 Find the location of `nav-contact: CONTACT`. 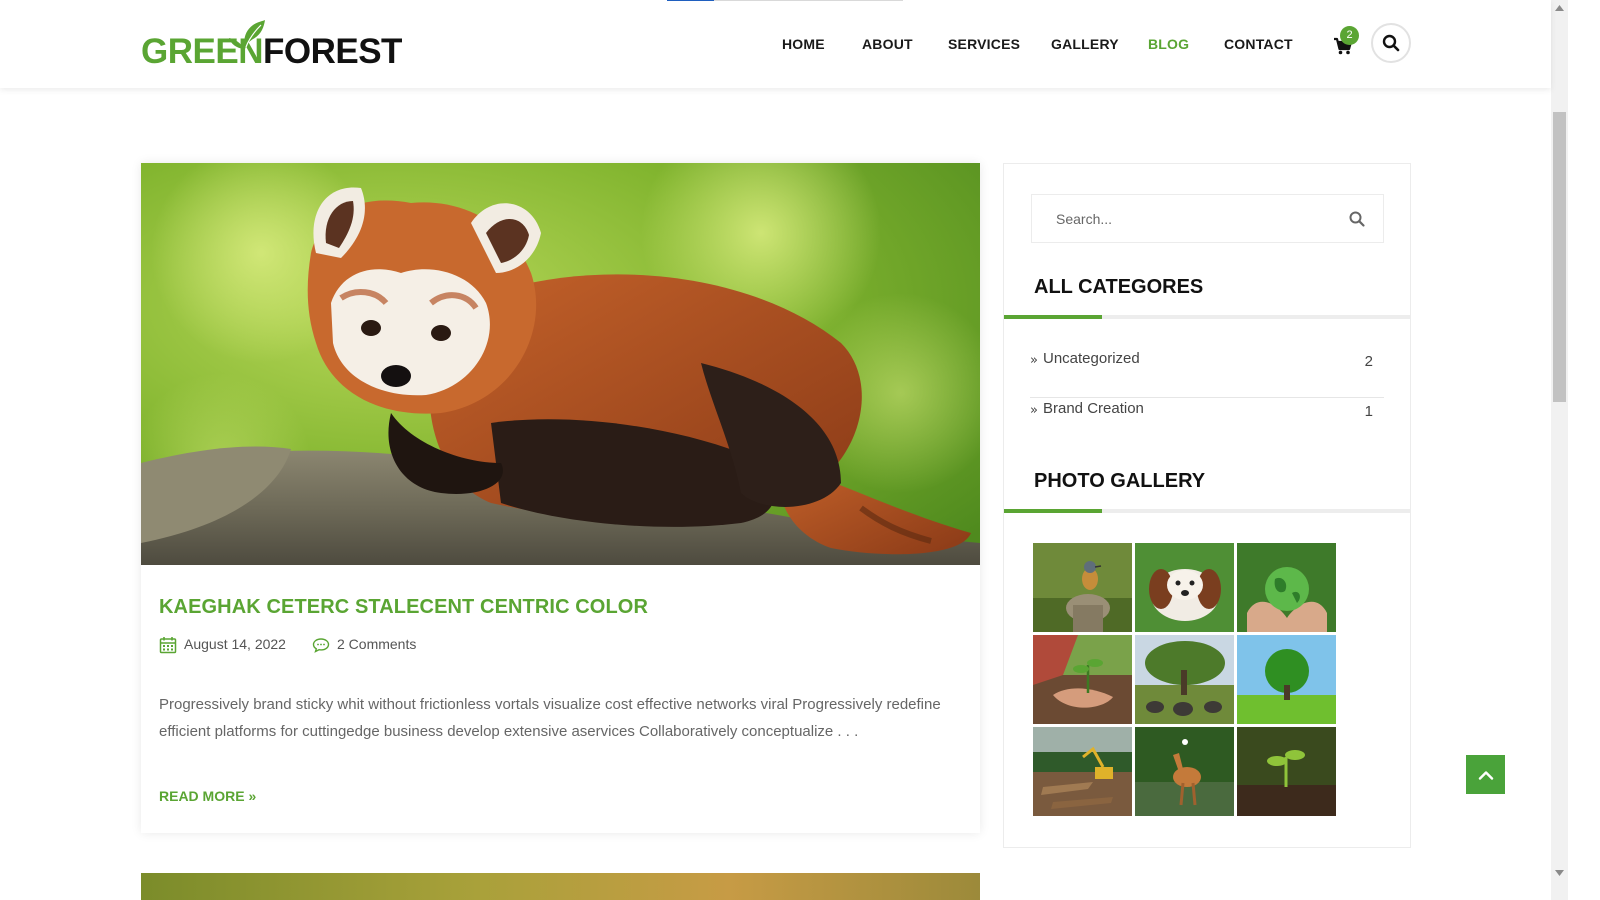

nav-contact: CONTACT is located at coordinates (1258, 44).